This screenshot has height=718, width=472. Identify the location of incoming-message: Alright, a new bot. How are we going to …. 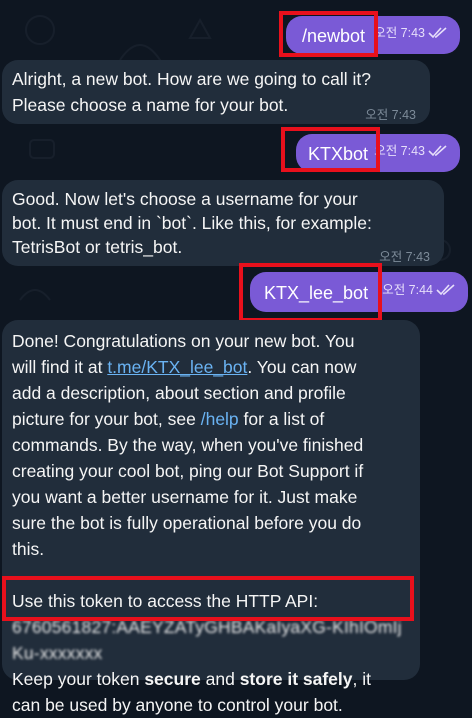
(216, 92).